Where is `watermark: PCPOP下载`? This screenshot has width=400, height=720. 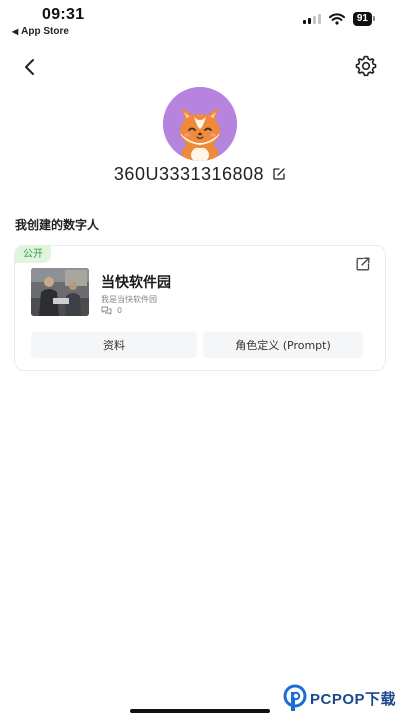
watermark: PCPOP下载 is located at coordinates (339, 698).